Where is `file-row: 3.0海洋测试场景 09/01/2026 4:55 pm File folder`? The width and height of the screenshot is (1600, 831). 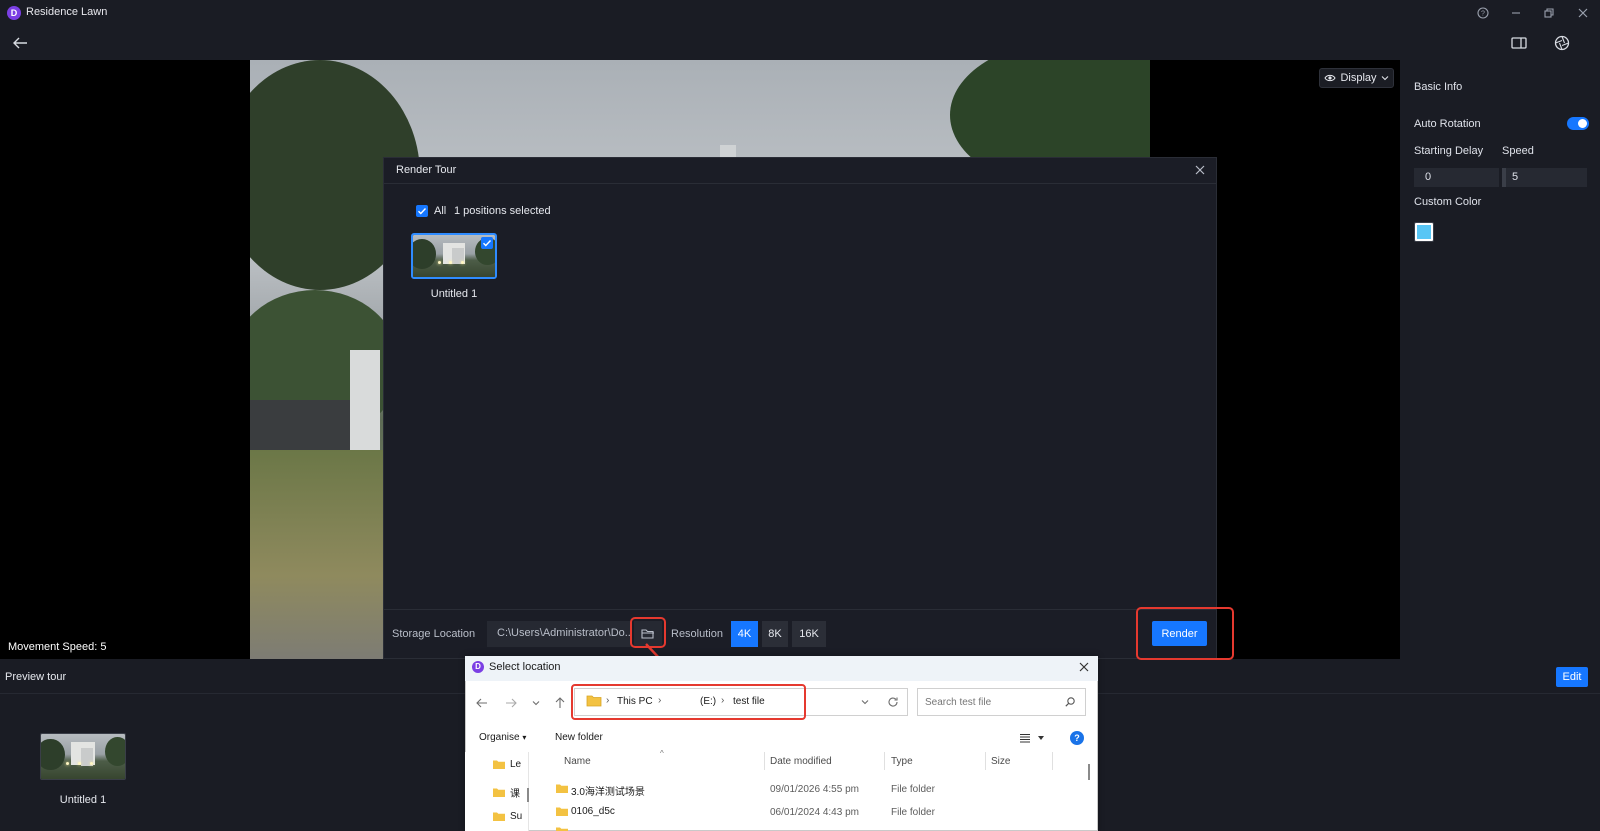
file-row: 3.0海洋测试场景 09/01/2026 4:55 pm File folder is located at coordinates (813, 789).